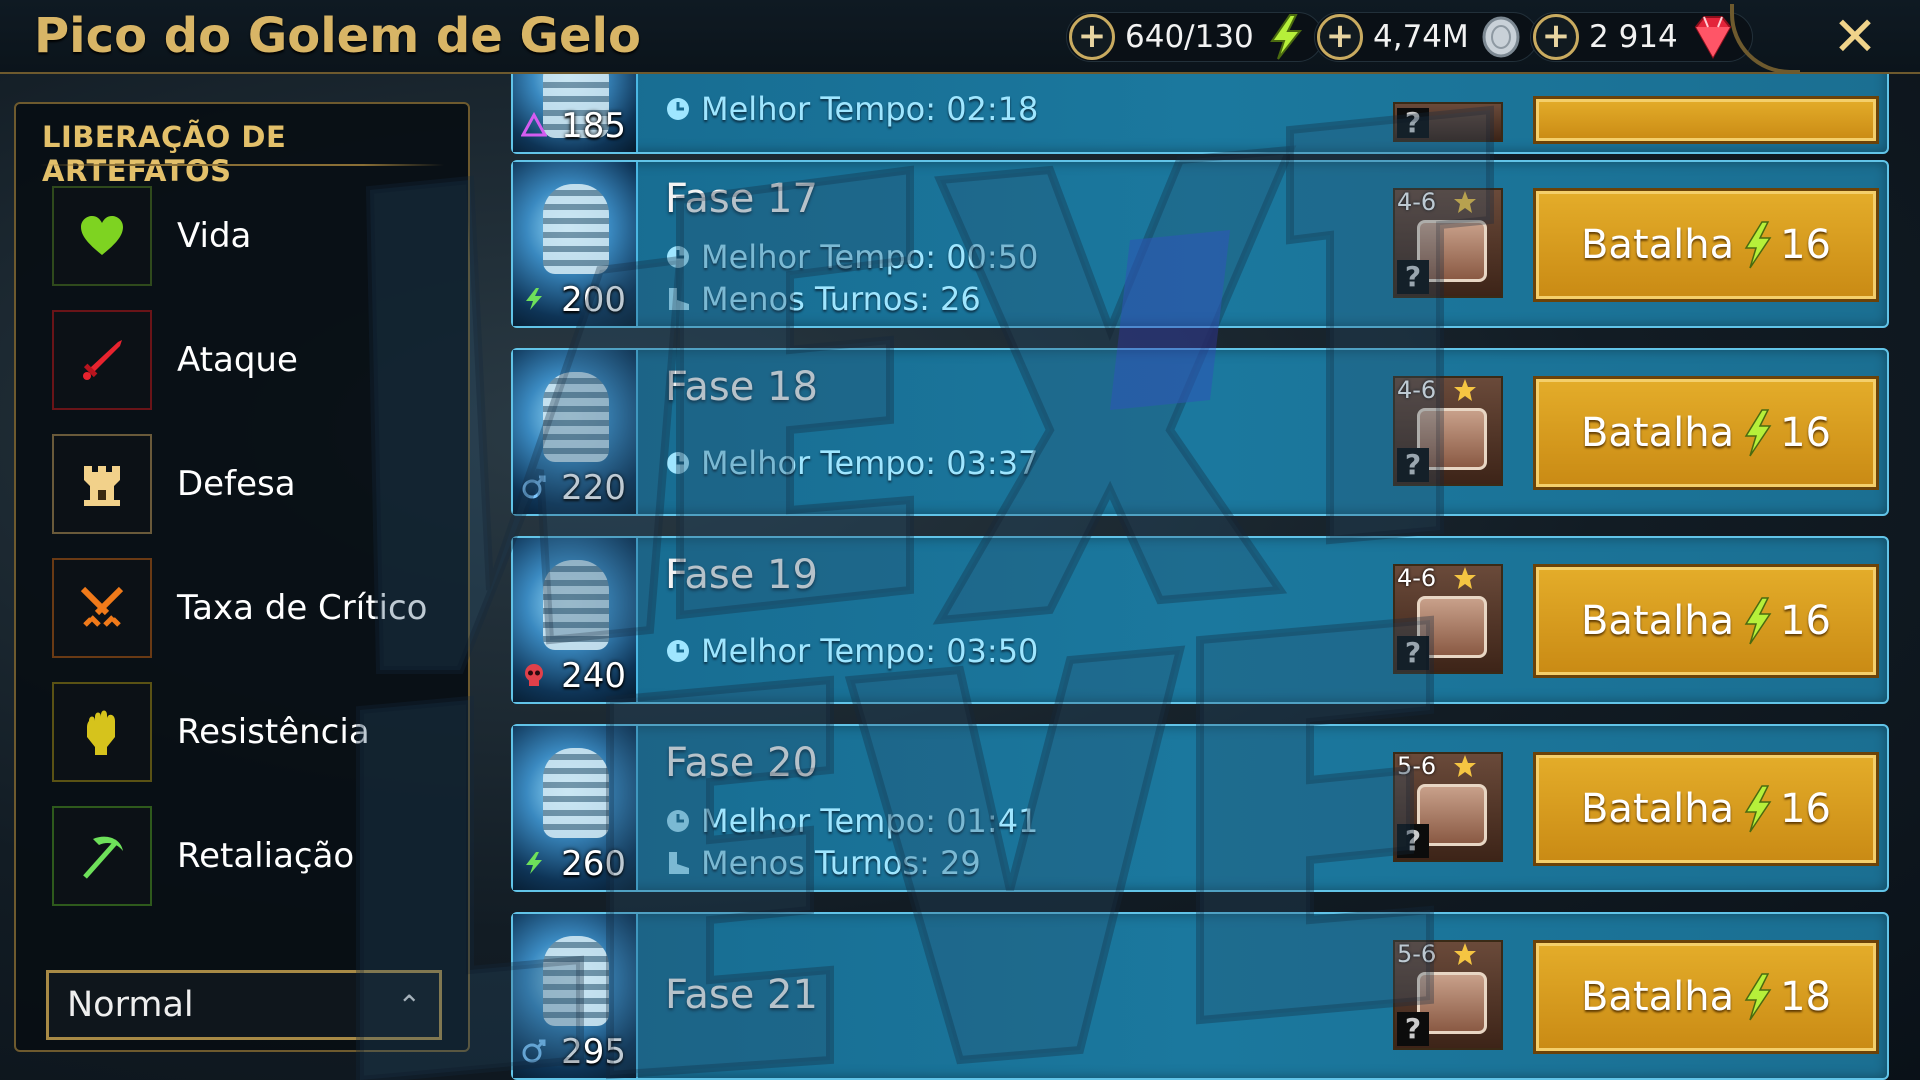 The width and height of the screenshot is (1920, 1080). What do you see at coordinates (1421, 37) in the screenshot?
I see `silver-value: 4,74M` at bounding box center [1421, 37].